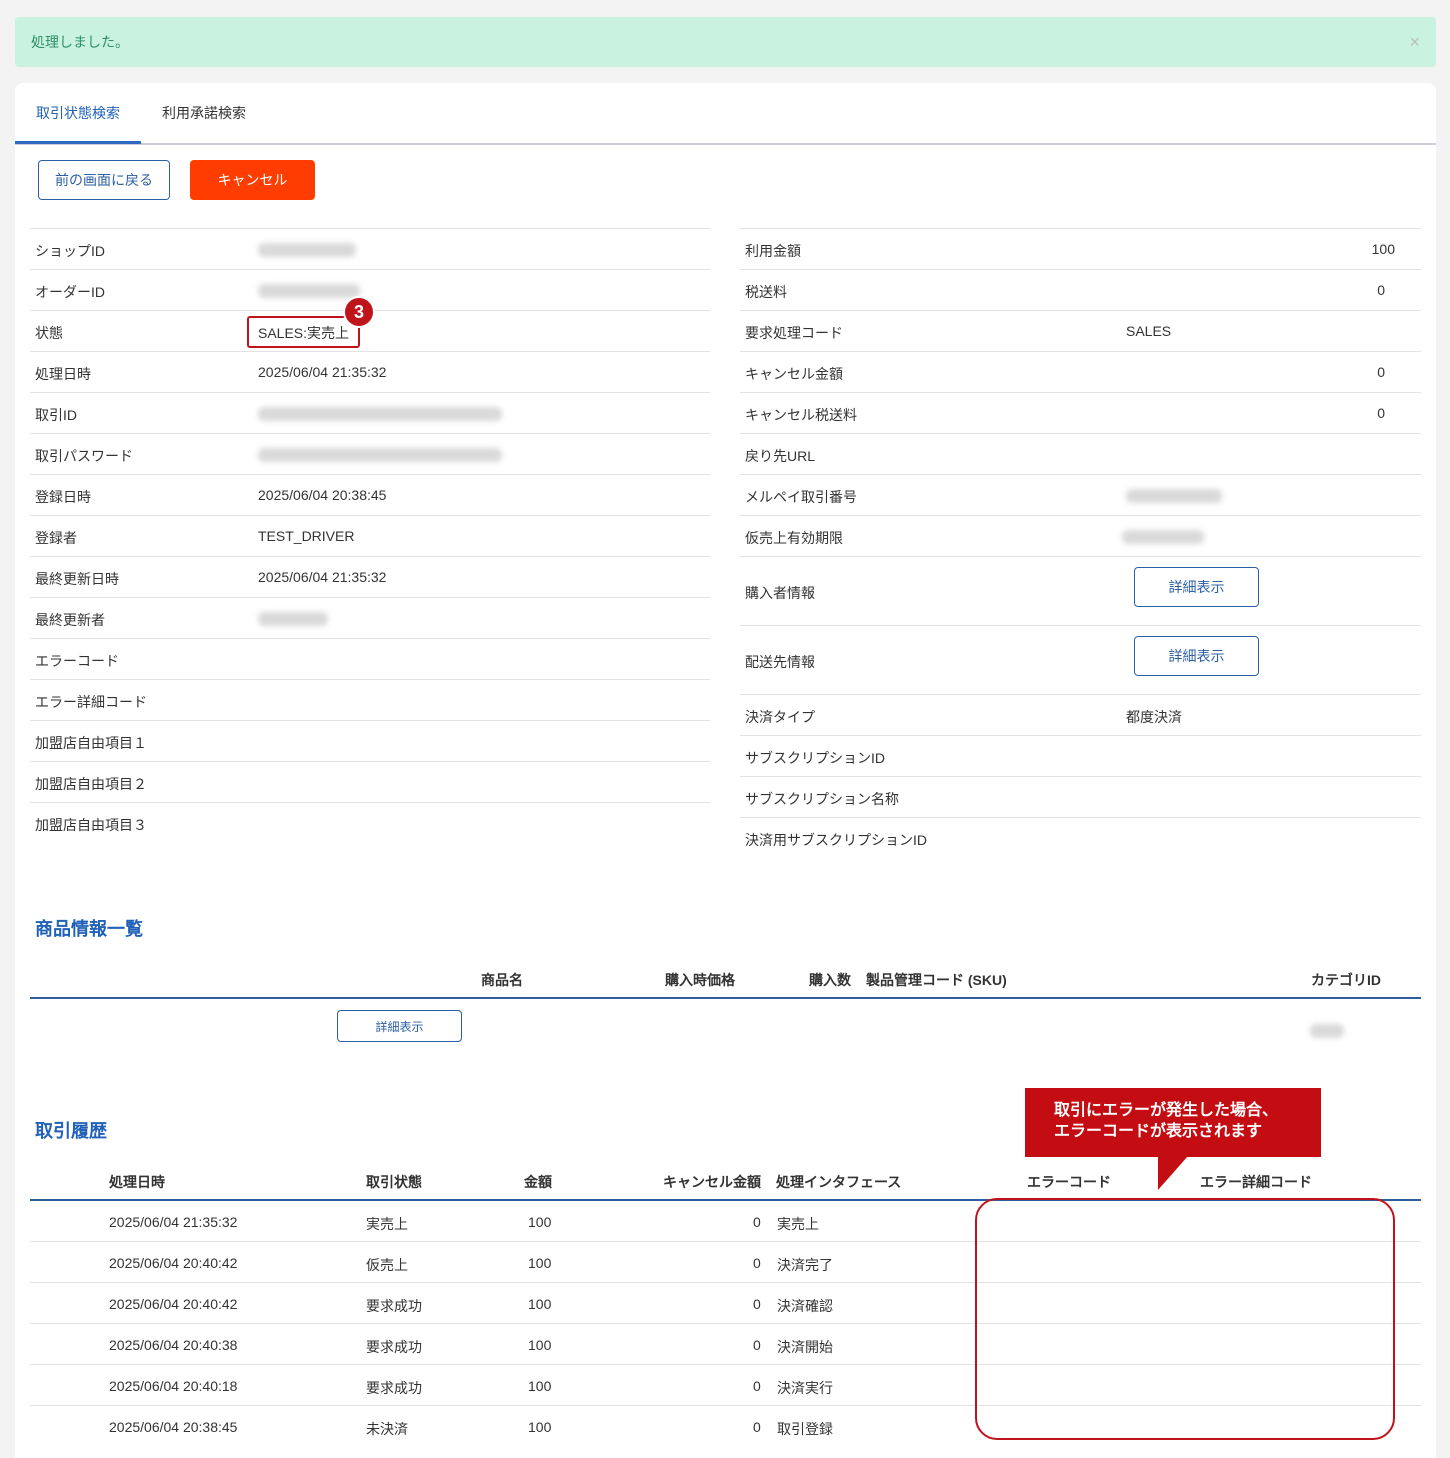  Describe the element at coordinates (766, 292) in the screenshot. I see `field-label: 税送料` at that location.